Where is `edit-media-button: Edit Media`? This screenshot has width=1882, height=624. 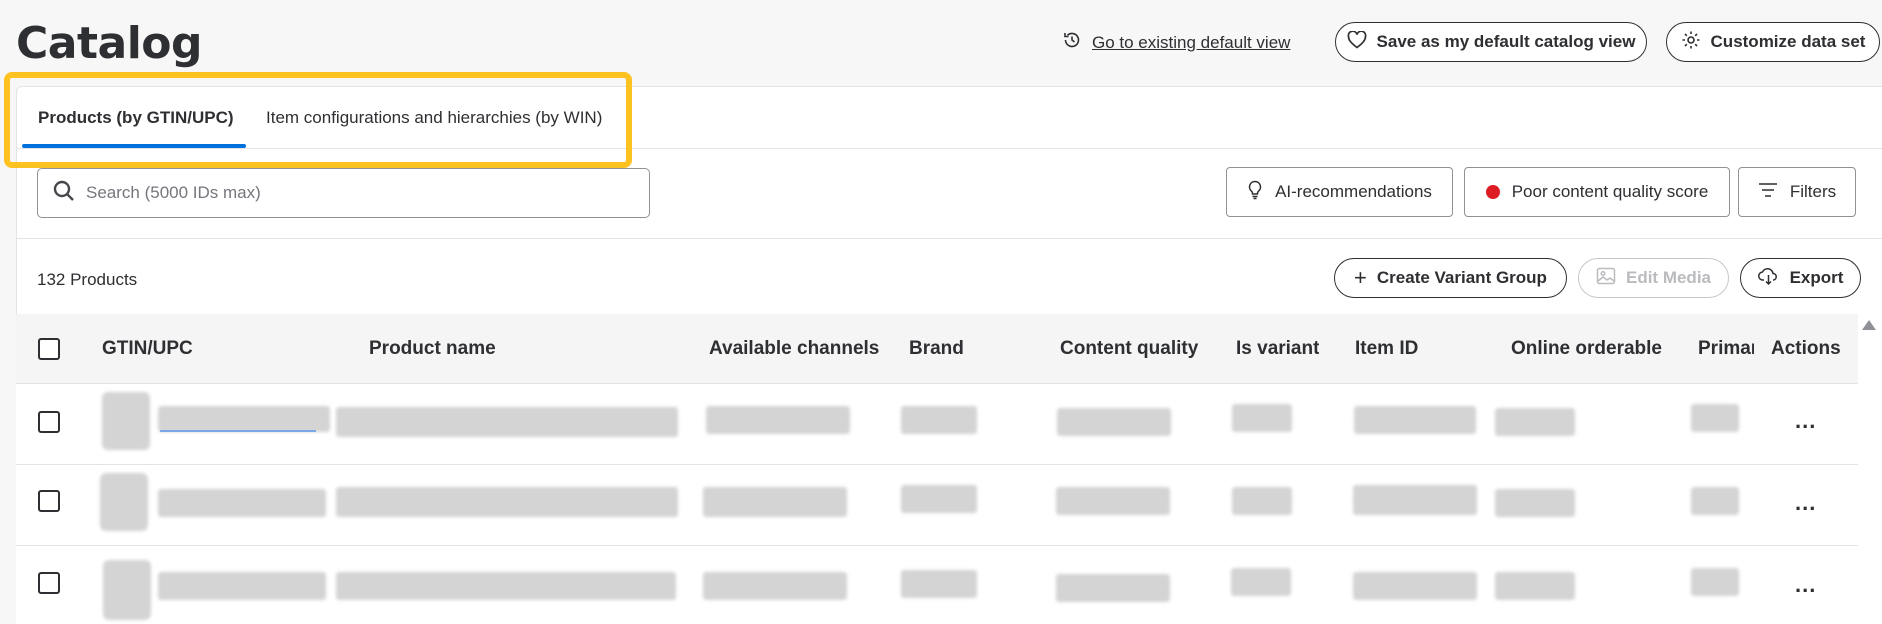 edit-media-button: Edit Media is located at coordinates (1653, 278).